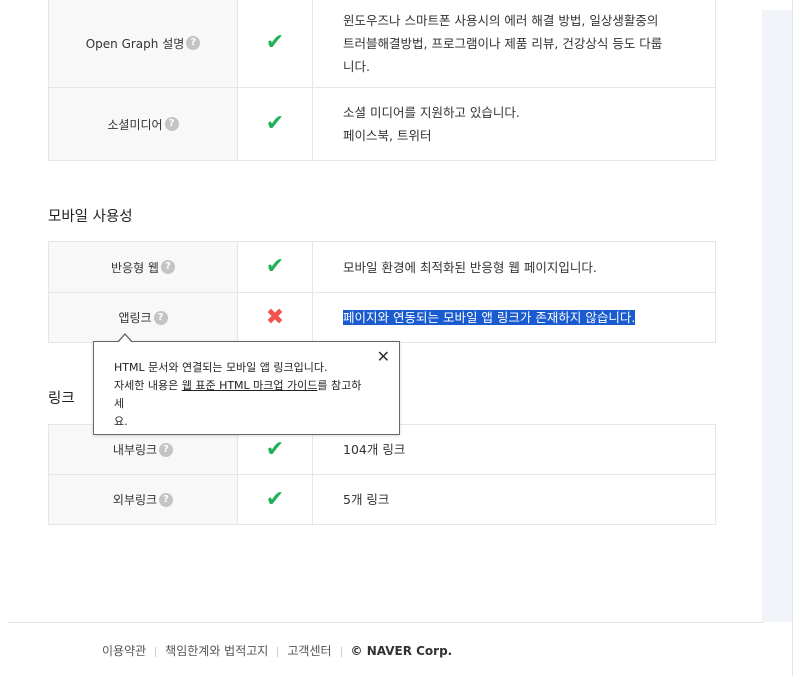 The image size is (800, 677). I want to click on support-link: 고객센터, so click(309, 651).